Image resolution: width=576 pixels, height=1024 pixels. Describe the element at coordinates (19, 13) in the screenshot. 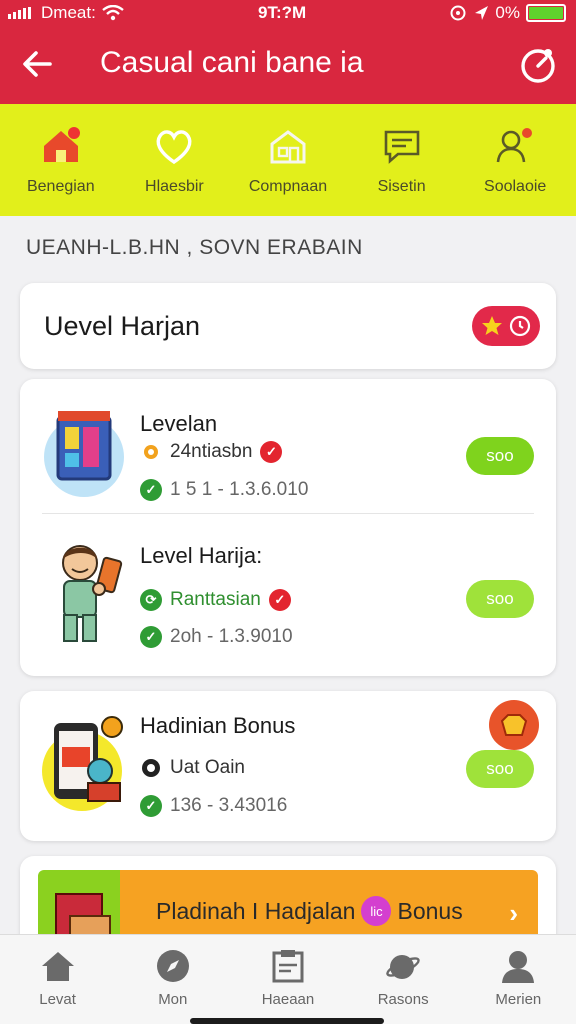

I see `signal-icon` at that location.